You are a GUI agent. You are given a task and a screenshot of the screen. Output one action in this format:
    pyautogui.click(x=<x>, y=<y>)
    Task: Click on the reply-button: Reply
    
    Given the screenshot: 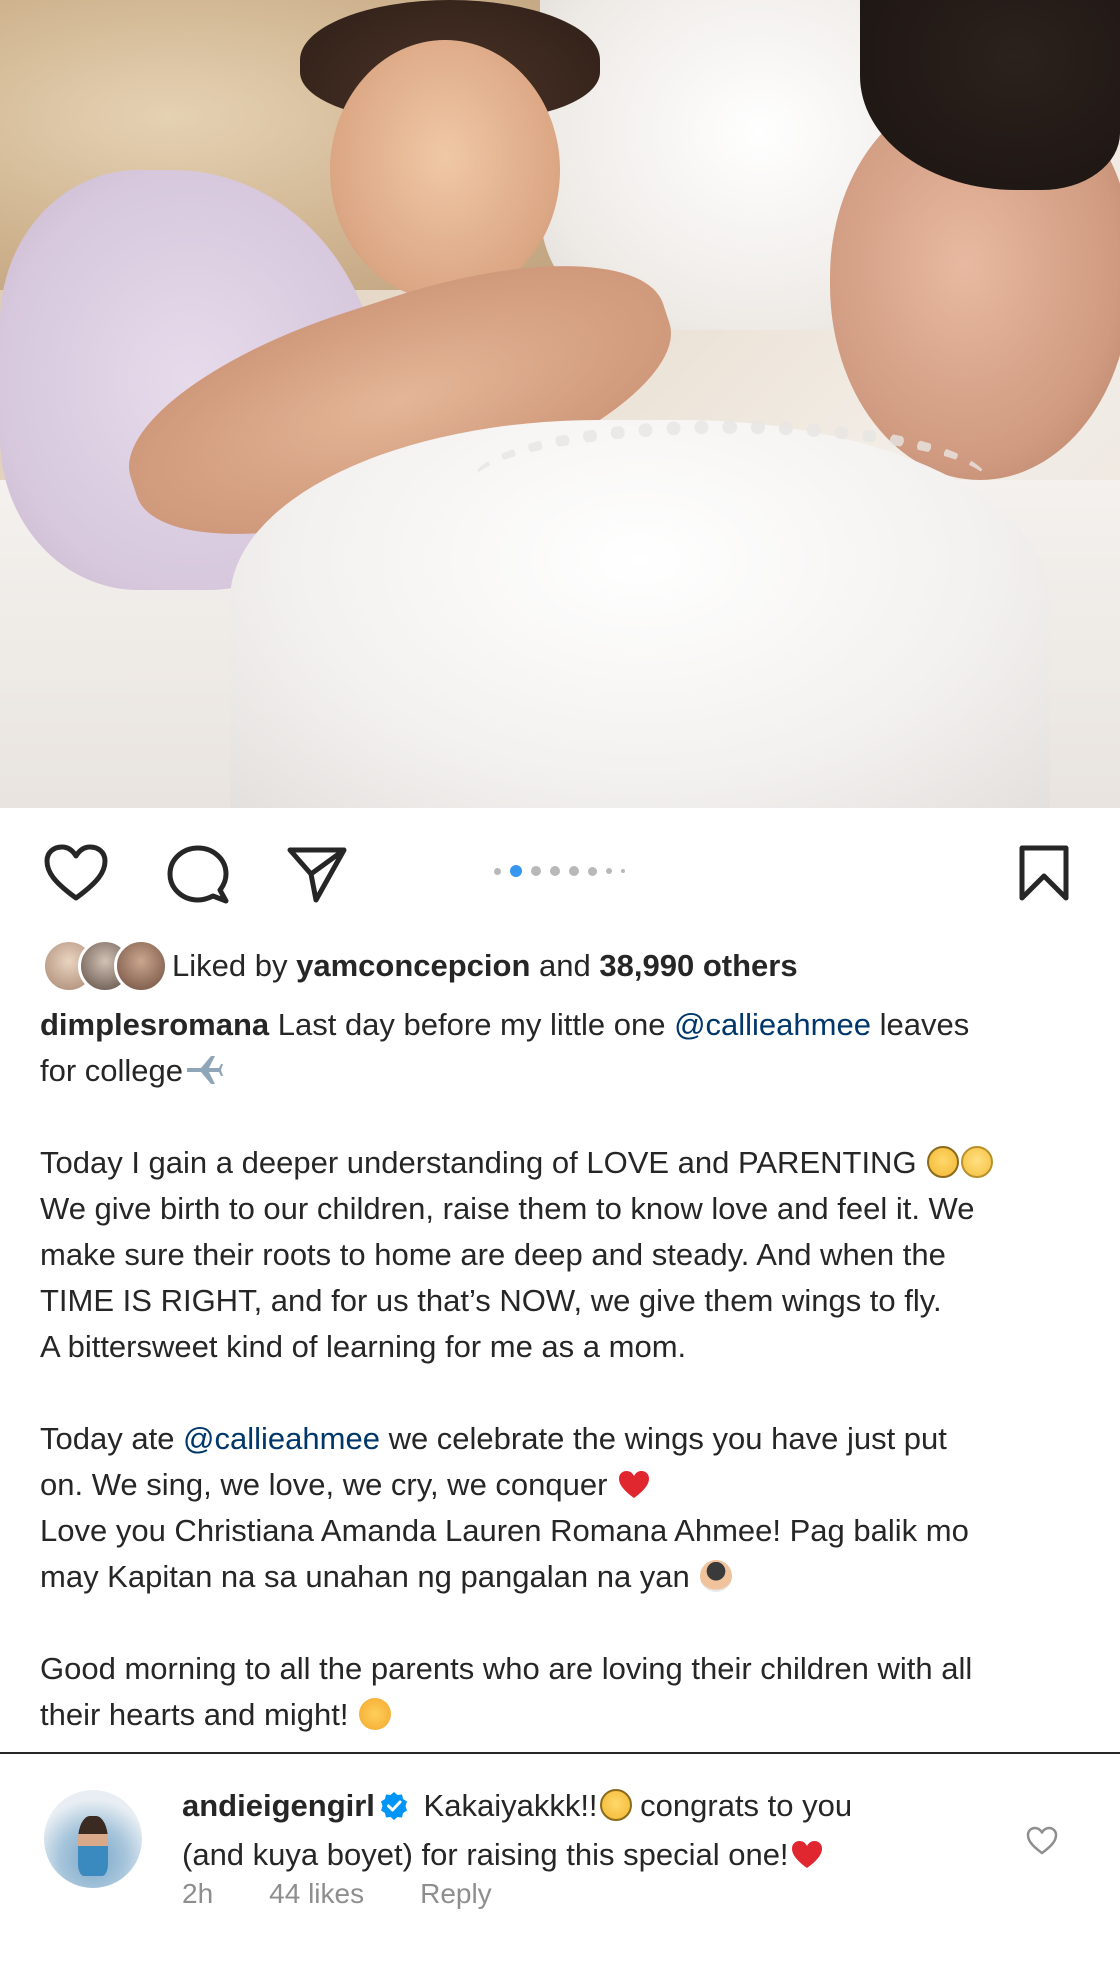 What is the action you would take?
    pyautogui.click(x=456, y=1894)
    